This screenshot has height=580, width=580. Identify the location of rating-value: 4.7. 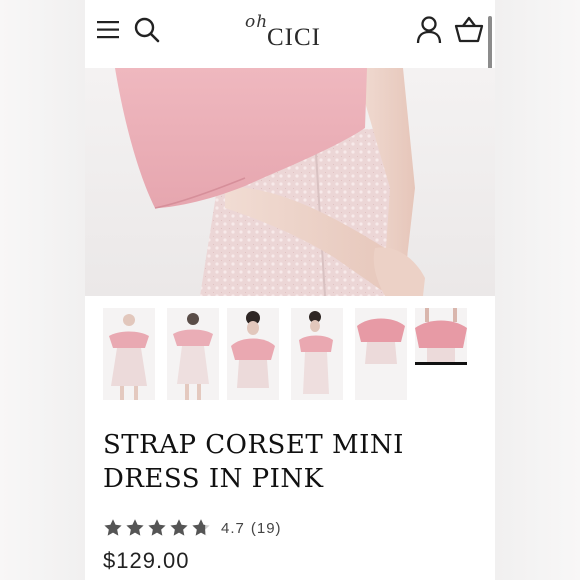
(233, 528).